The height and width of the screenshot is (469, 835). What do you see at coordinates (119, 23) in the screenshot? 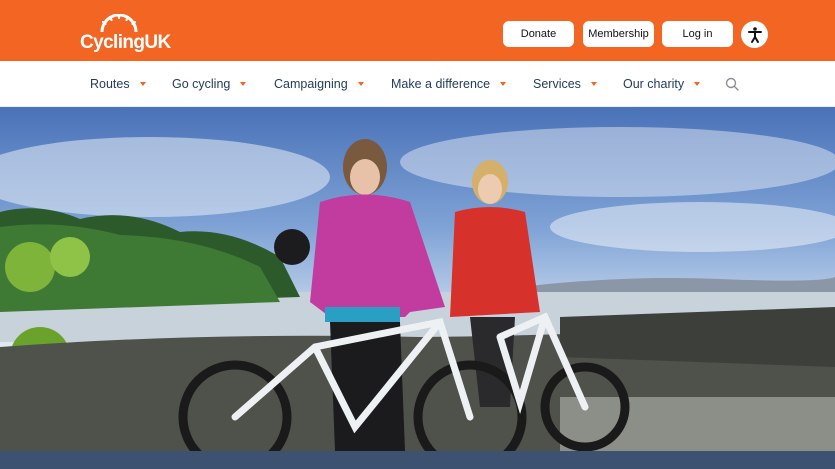
I see `logo-sun-icon` at bounding box center [119, 23].